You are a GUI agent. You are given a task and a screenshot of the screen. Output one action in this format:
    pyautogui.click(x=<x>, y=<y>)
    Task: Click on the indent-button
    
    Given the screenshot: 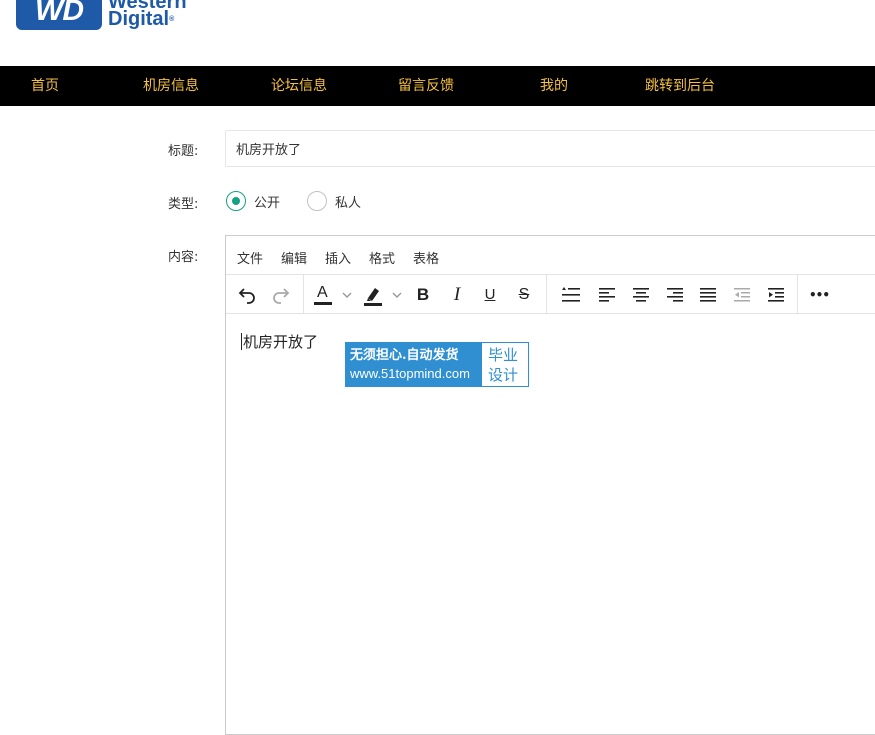 What is the action you would take?
    pyautogui.click(x=776, y=295)
    